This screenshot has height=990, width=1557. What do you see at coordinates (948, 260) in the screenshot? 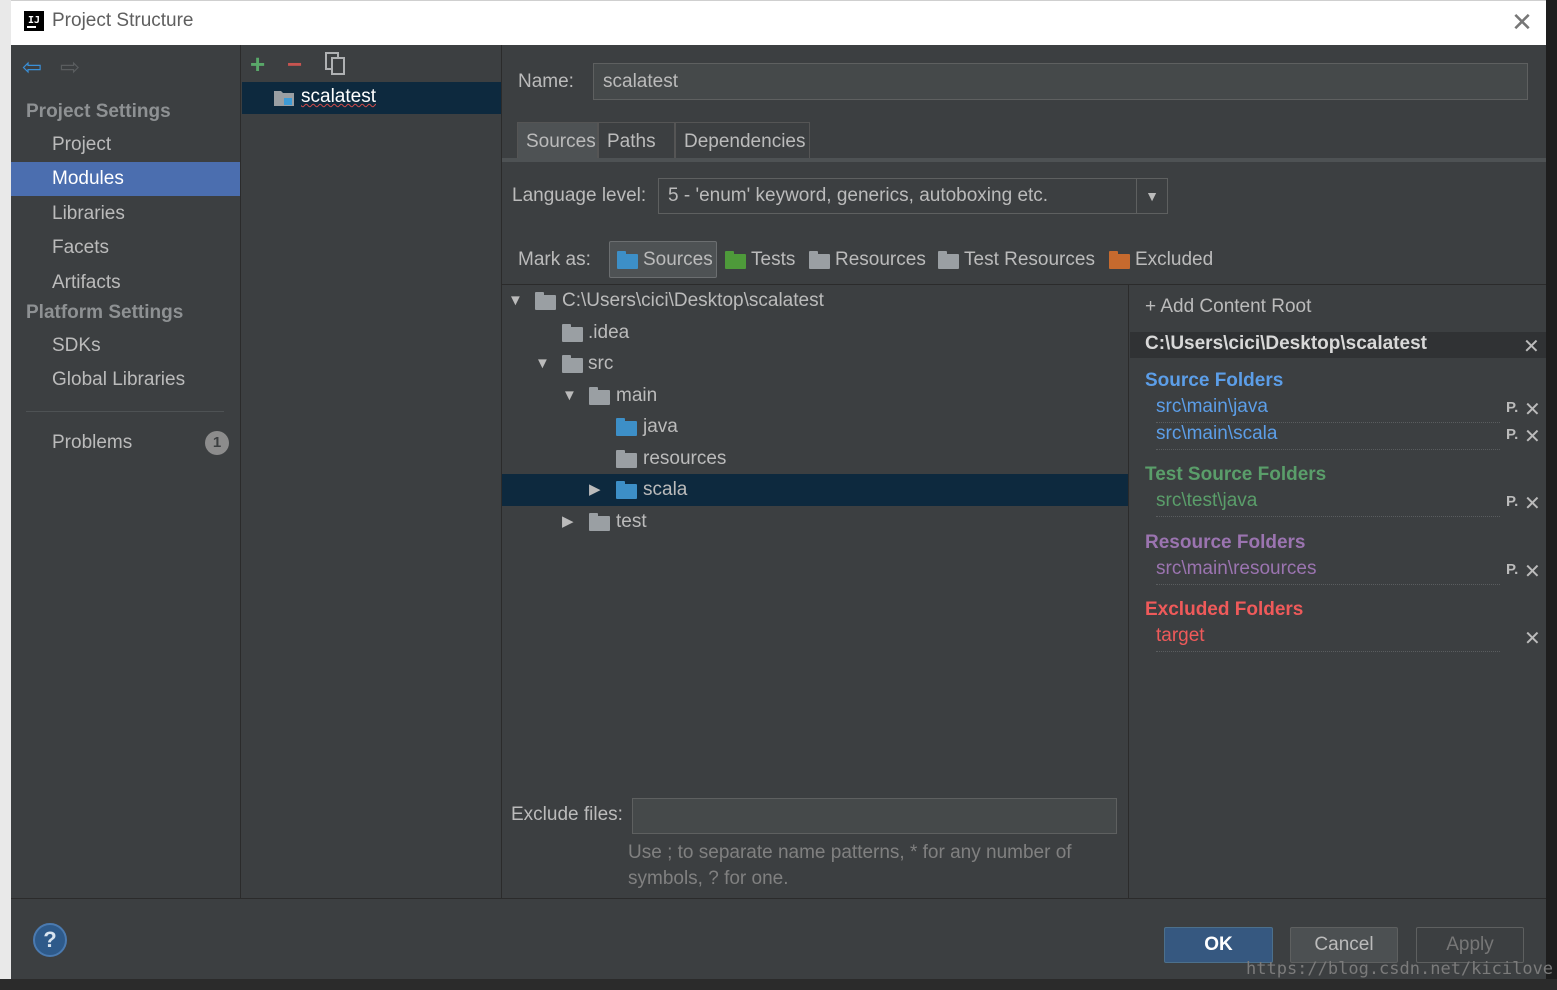
I see `test-resources-folder-icon` at bounding box center [948, 260].